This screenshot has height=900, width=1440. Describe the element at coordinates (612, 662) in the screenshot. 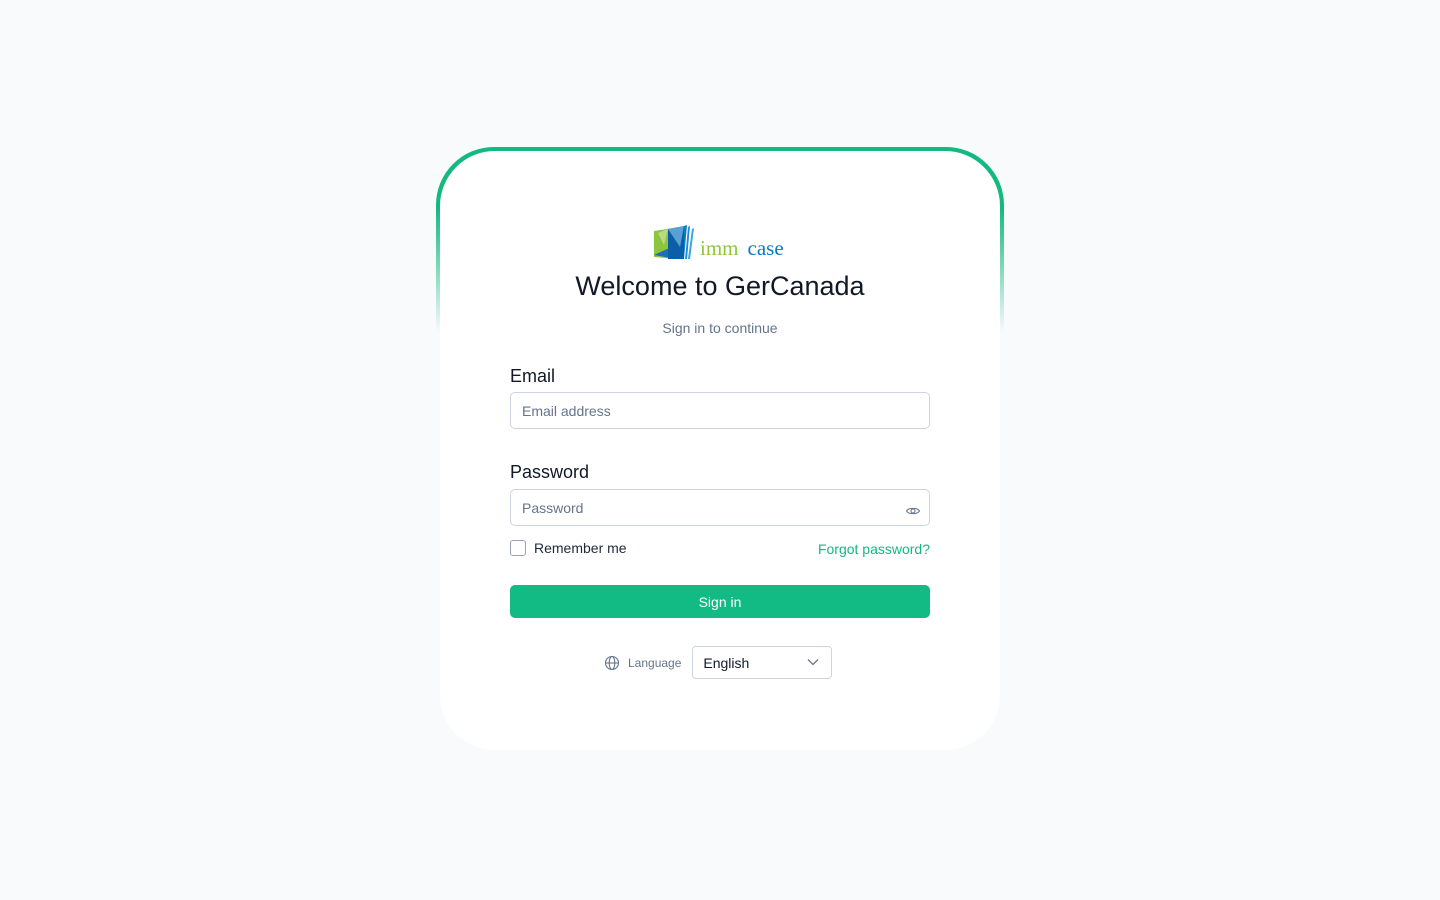

I see `globe-icon` at that location.